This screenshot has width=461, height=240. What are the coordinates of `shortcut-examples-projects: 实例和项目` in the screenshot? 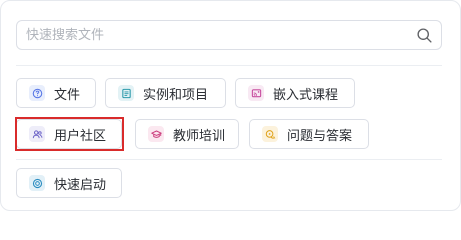 It's located at (165, 93).